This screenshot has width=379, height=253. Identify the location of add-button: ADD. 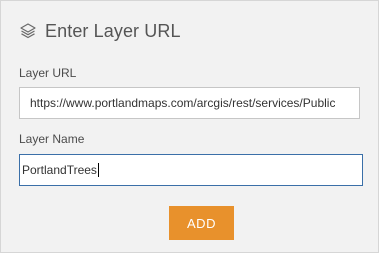
(201, 223).